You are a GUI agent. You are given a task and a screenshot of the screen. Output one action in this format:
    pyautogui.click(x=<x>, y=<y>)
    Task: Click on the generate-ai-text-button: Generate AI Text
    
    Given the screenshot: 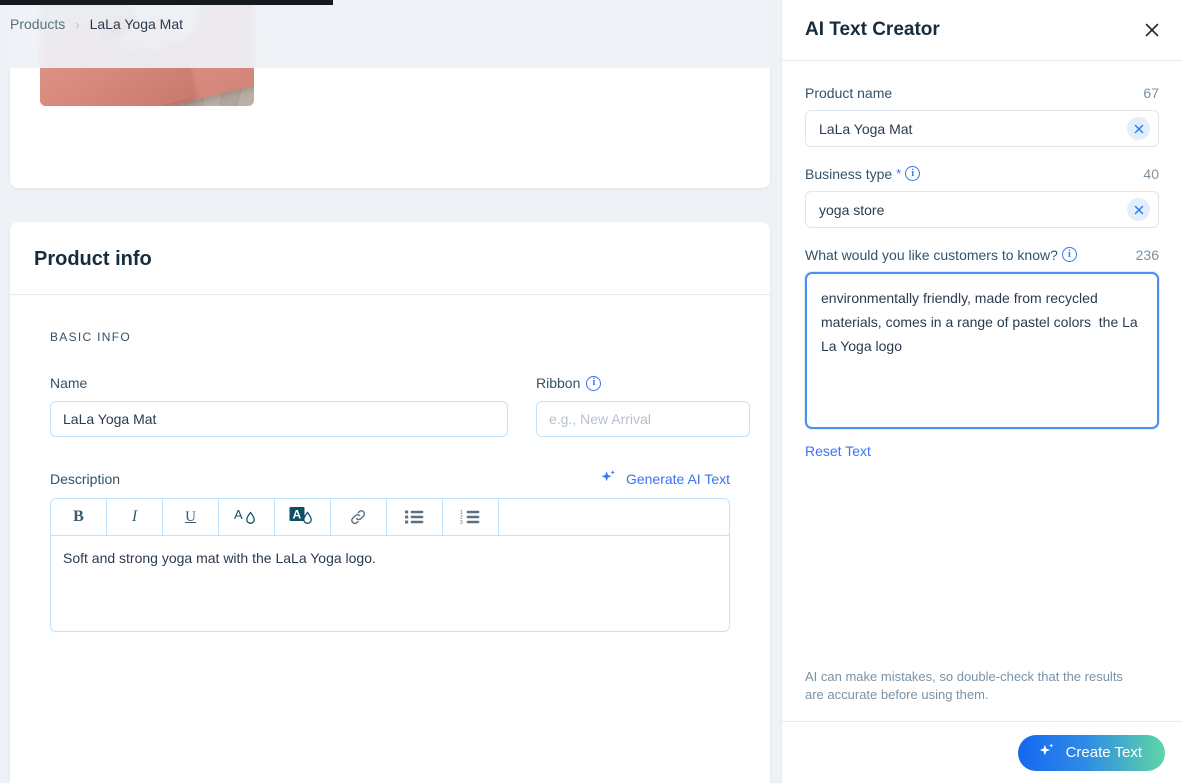 What is the action you would take?
    pyautogui.click(x=665, y=479)
    